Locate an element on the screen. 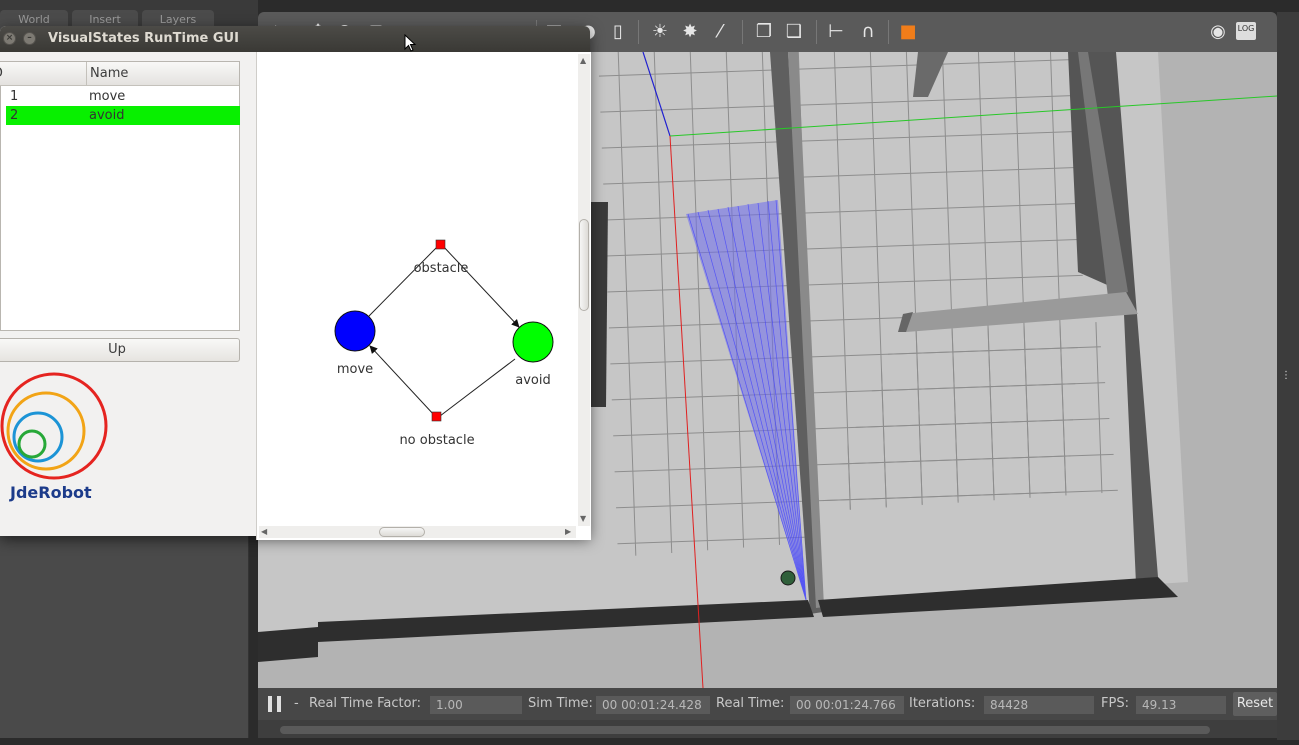  log-icon: LOG is located at coordinates (1246, 31).